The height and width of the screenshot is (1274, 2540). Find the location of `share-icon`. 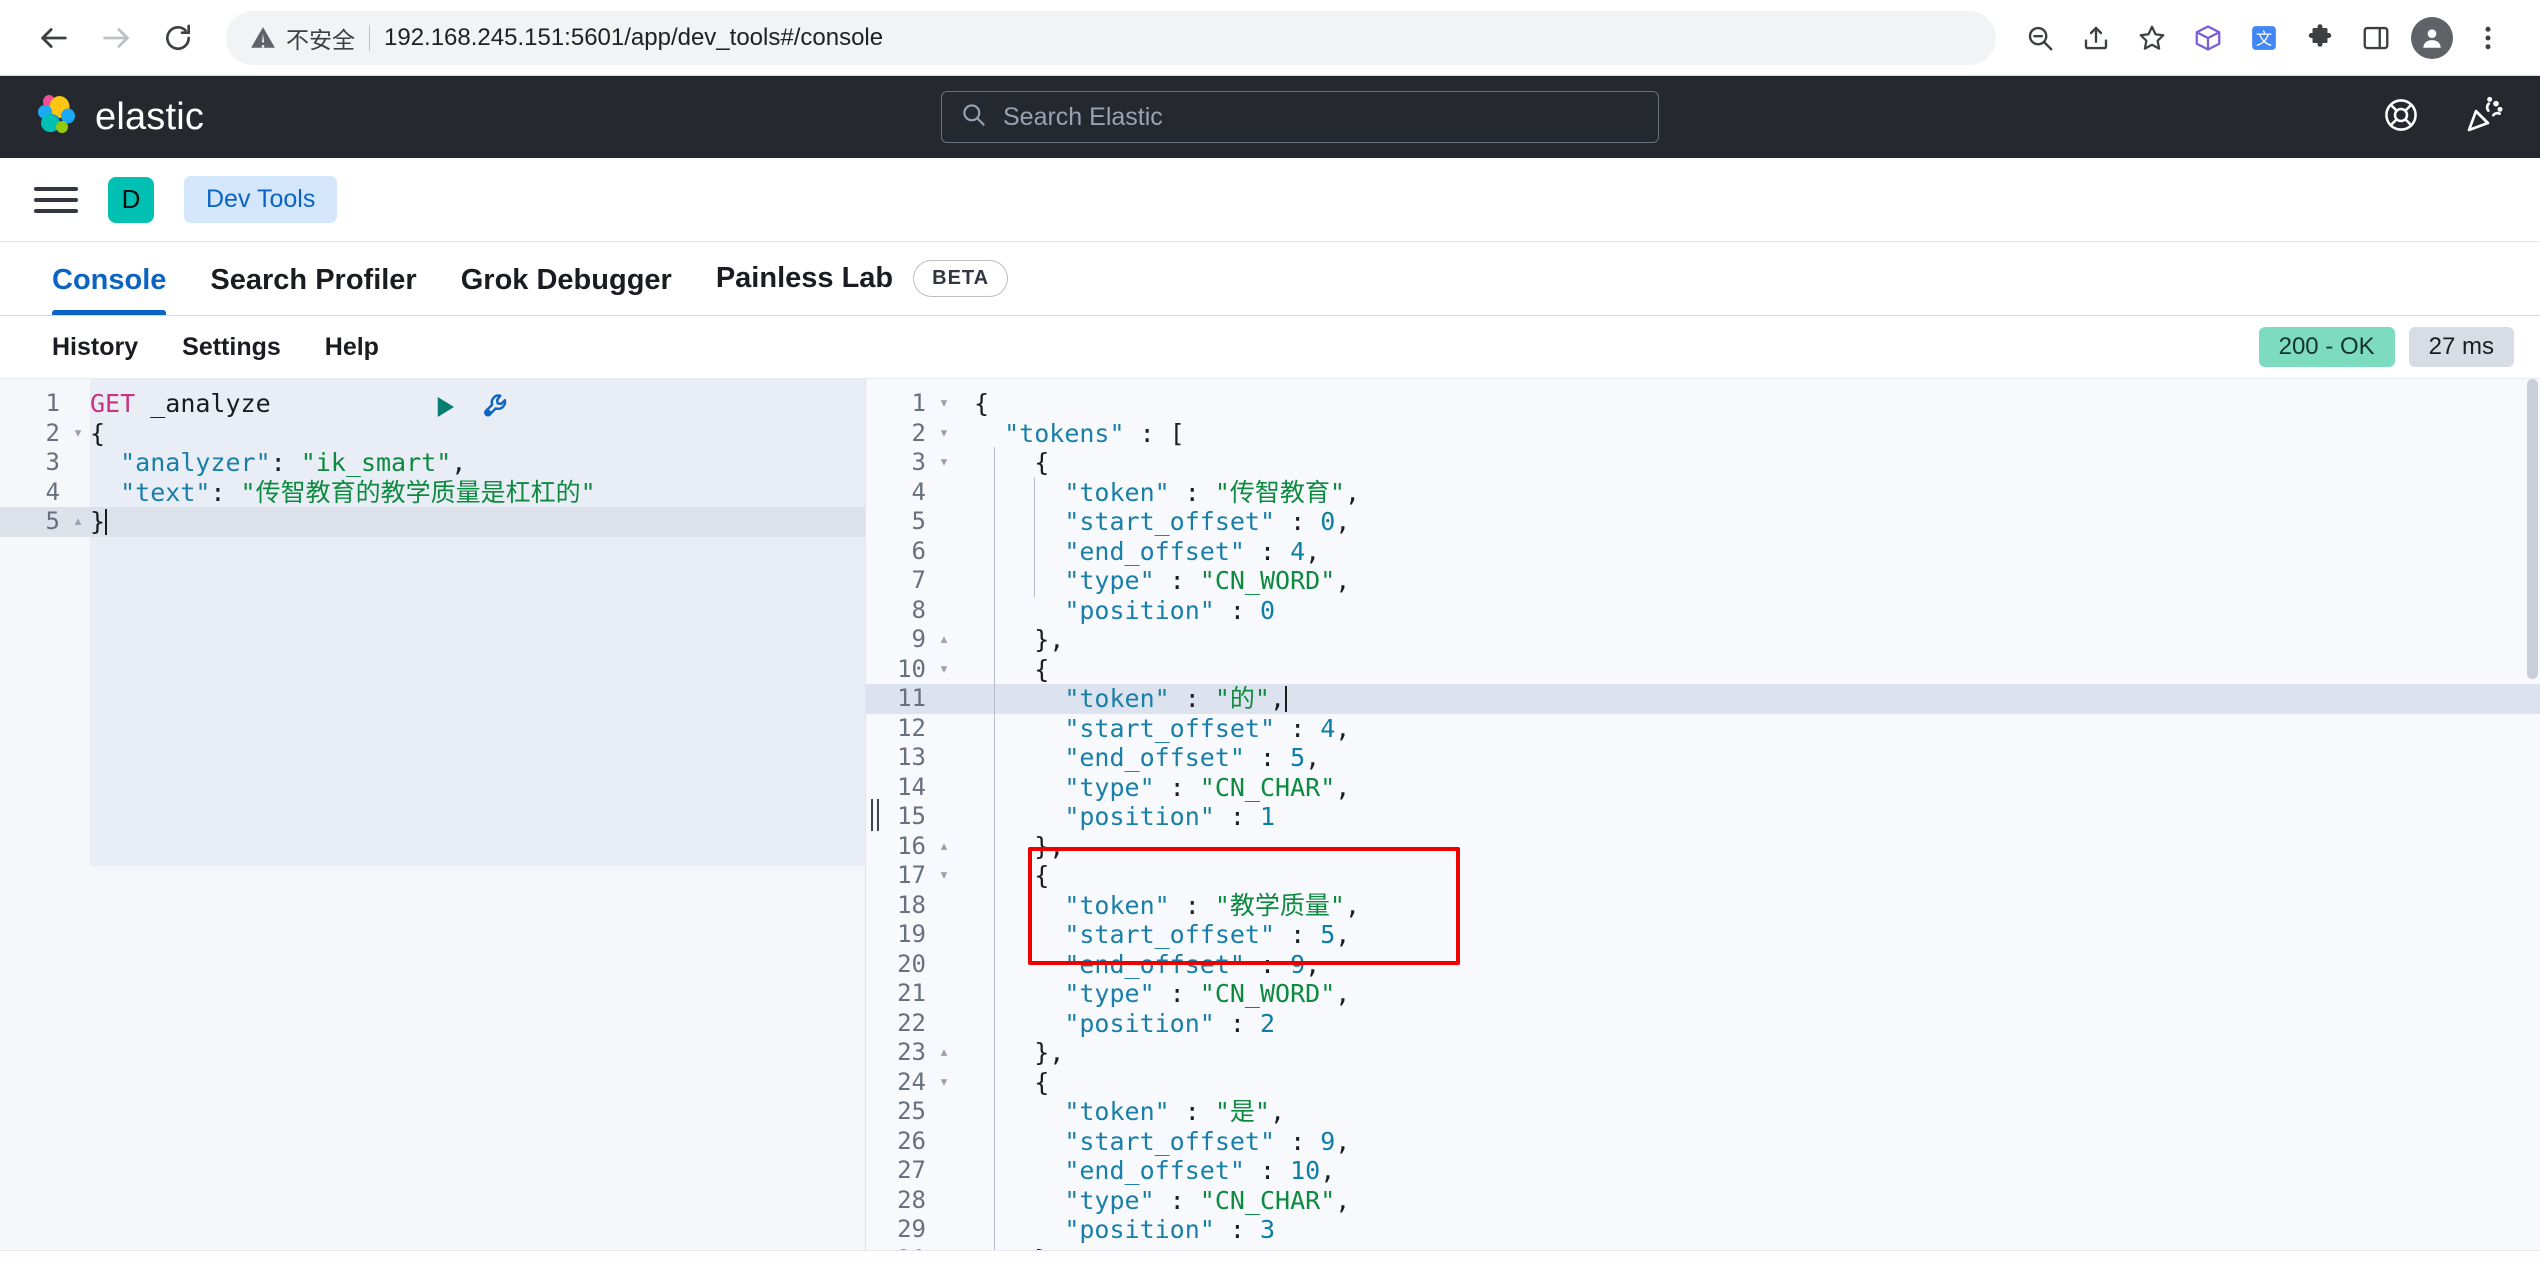

share-icon is located at coordinates (2096, 38).